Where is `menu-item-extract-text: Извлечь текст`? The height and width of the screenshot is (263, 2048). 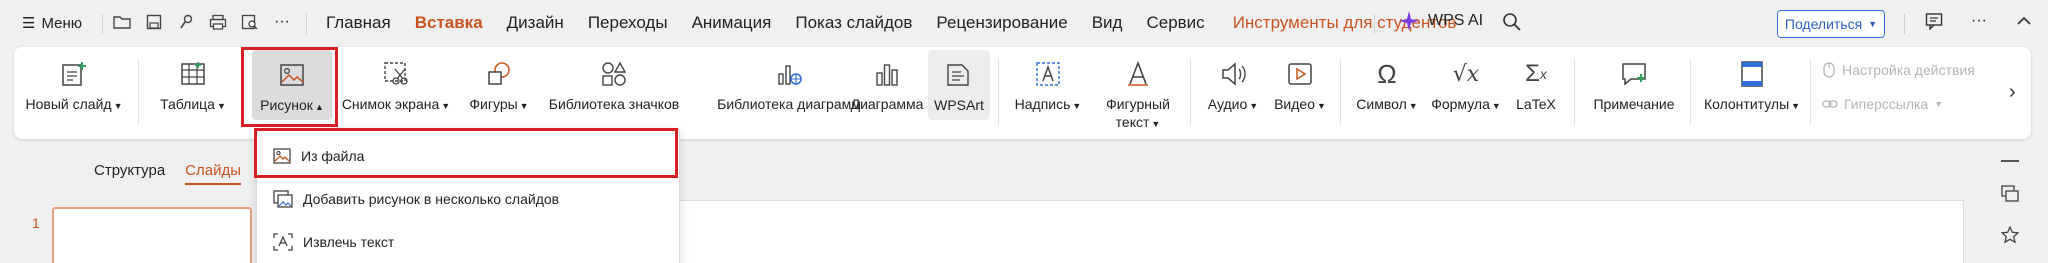 menu-item-extract-text: Извлечь текст is located at coordinates (333, 242).